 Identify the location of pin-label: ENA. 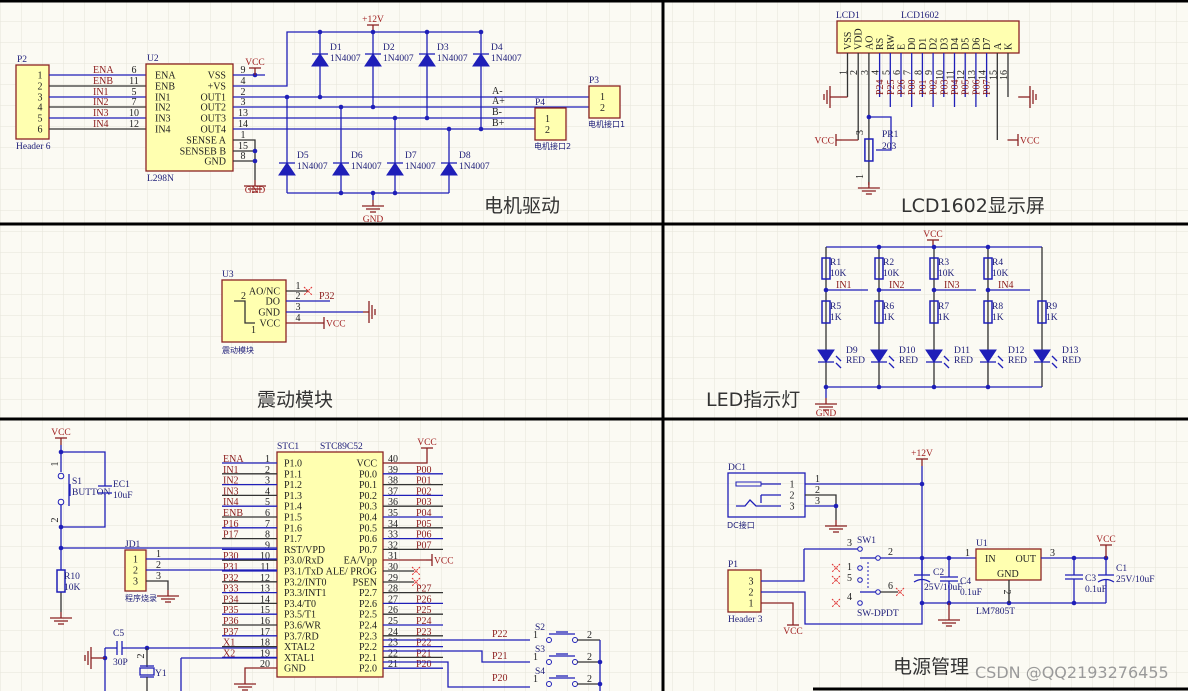
(165, 76).